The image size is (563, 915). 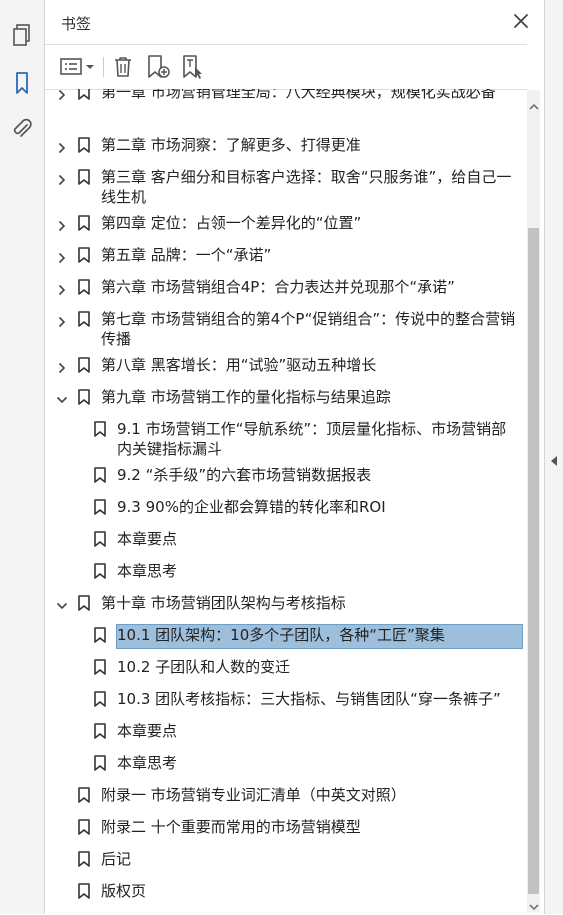 I want to click on bookmark-label: 后记, so click(x=116, y=859).